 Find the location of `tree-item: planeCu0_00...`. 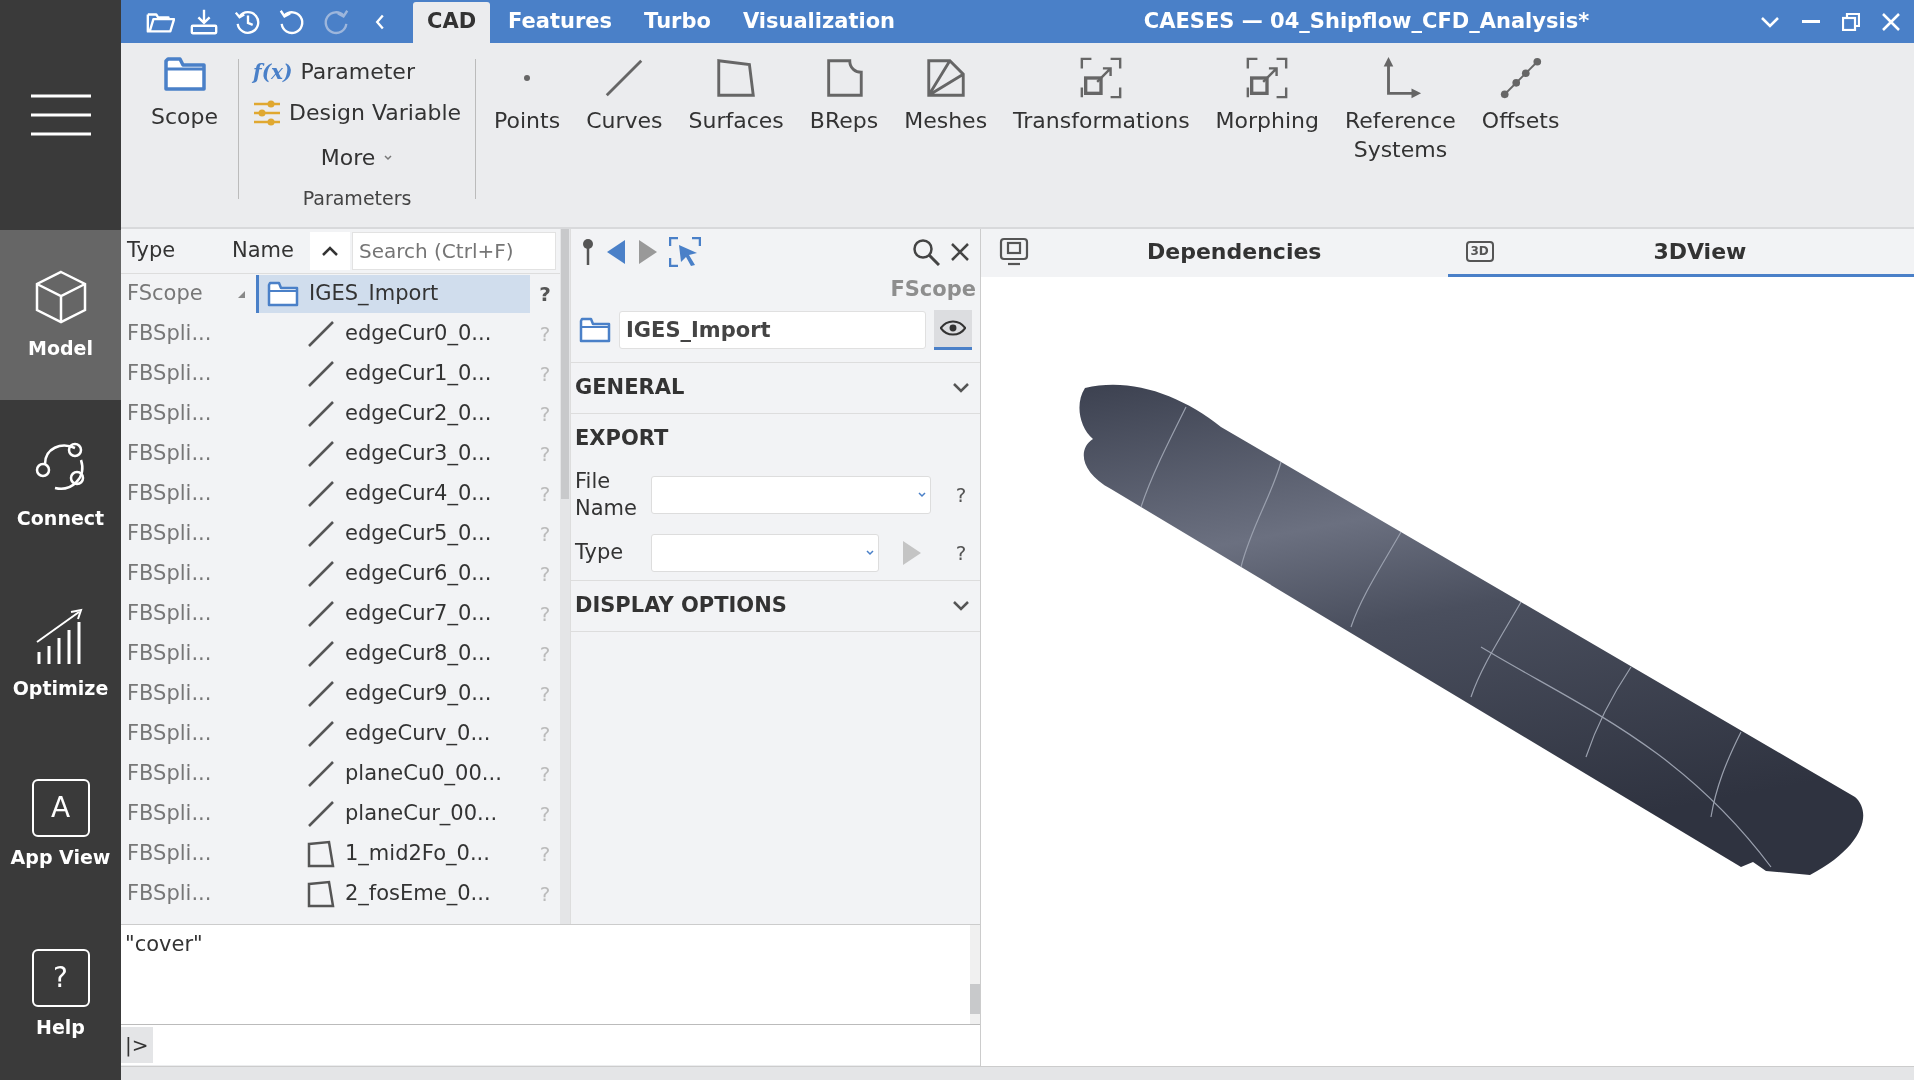

tree-item: planeCu0_00... is located at coordinates (413, 774).